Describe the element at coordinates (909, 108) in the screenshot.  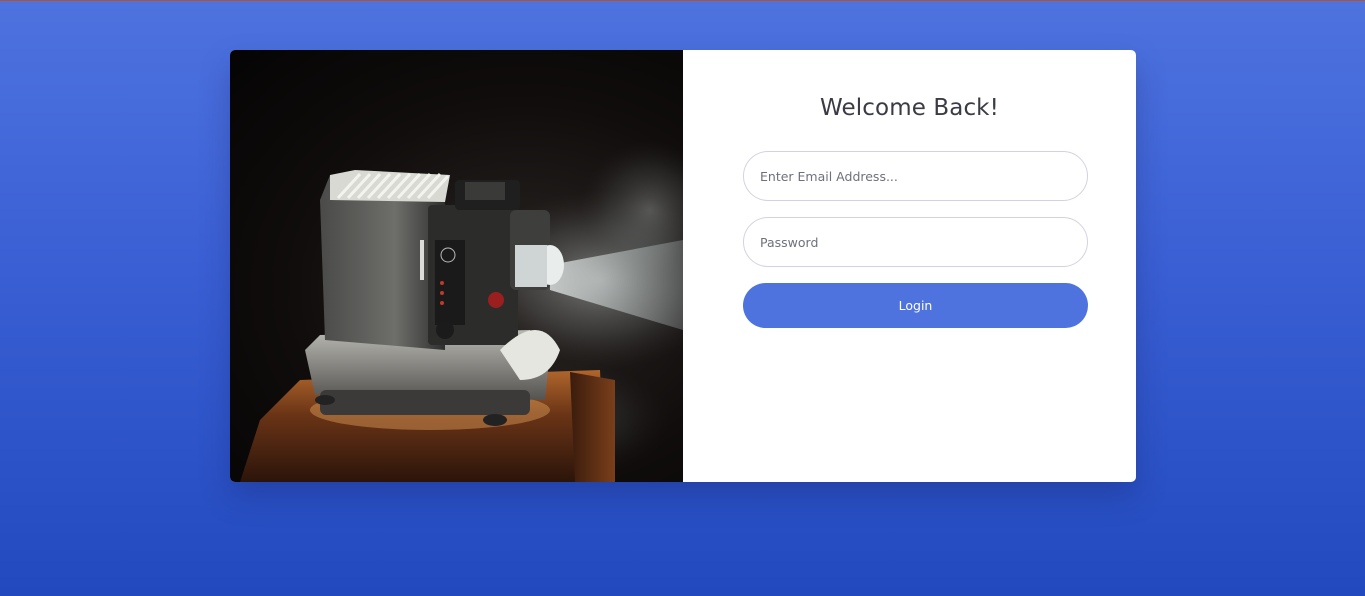
I see `page-title: Welcome Back!` at that location.